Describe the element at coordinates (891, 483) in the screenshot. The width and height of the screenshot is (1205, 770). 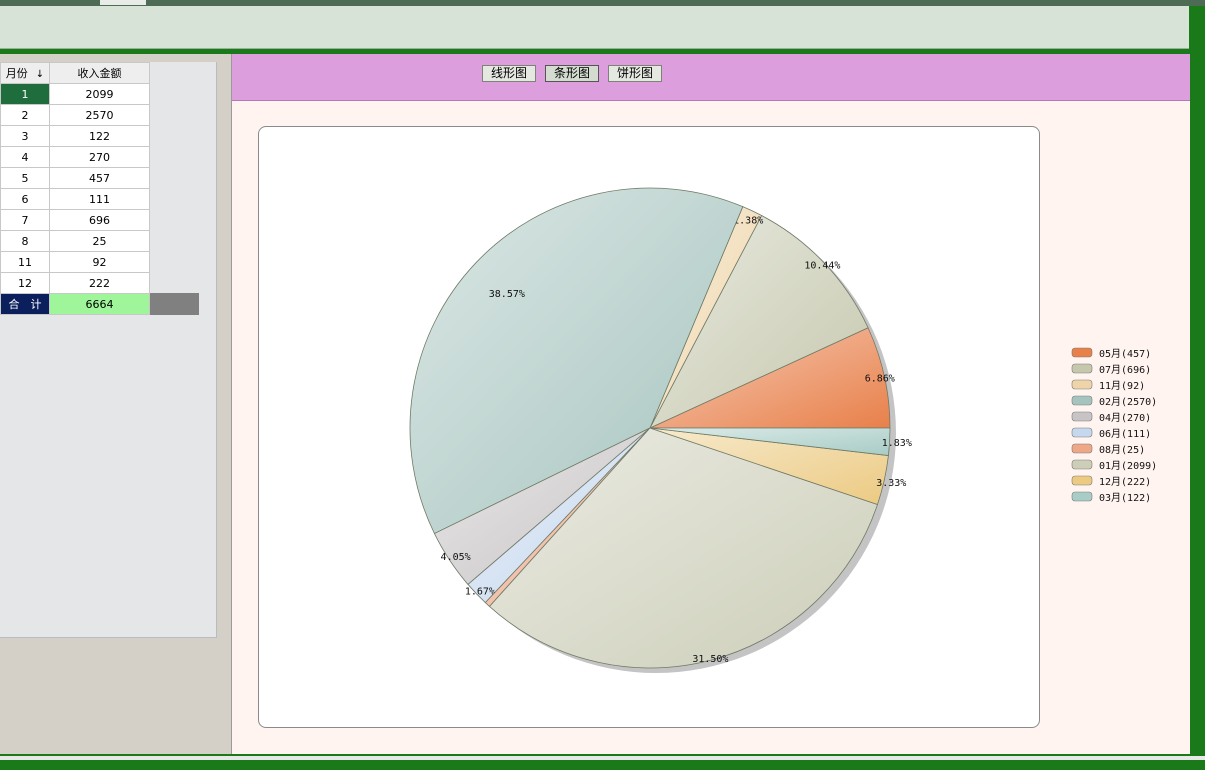
I see `slice-percent-label: 3.33%` at that location.